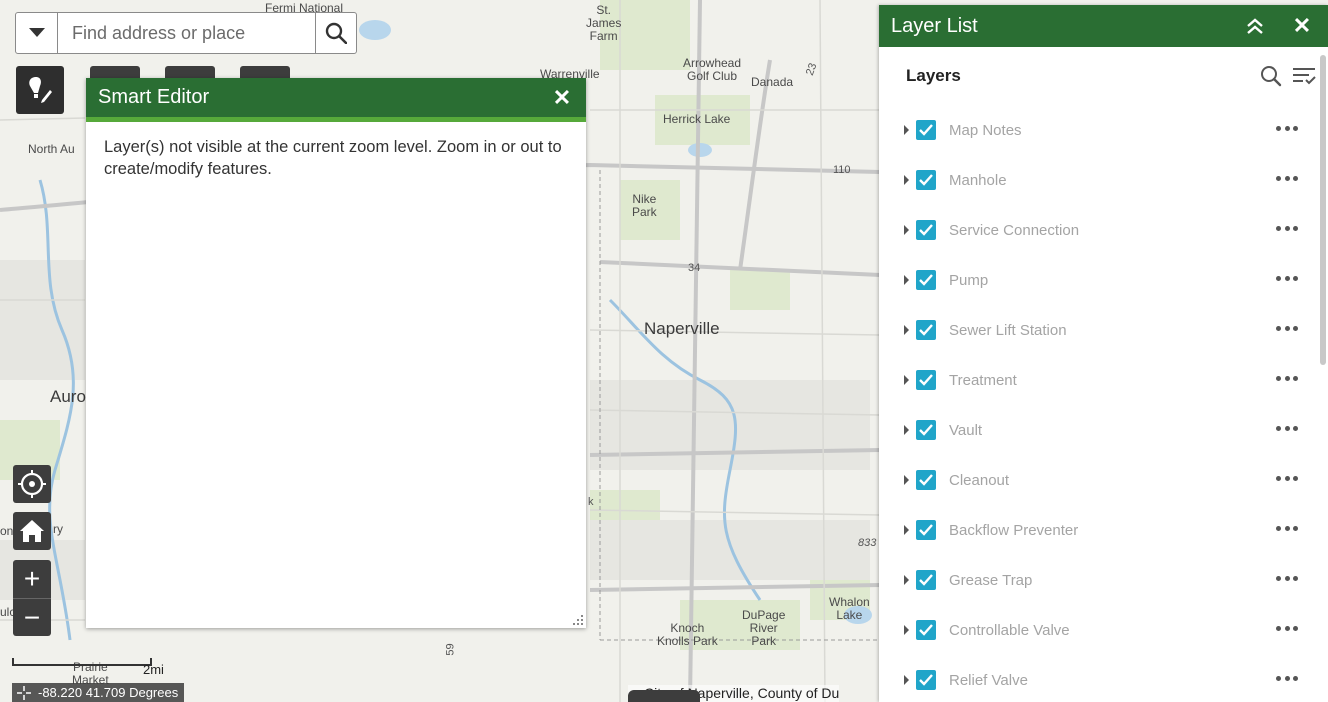  Describe the element at coordinates (7, 531) in the screenshot. I see `map-label: on` at that location.